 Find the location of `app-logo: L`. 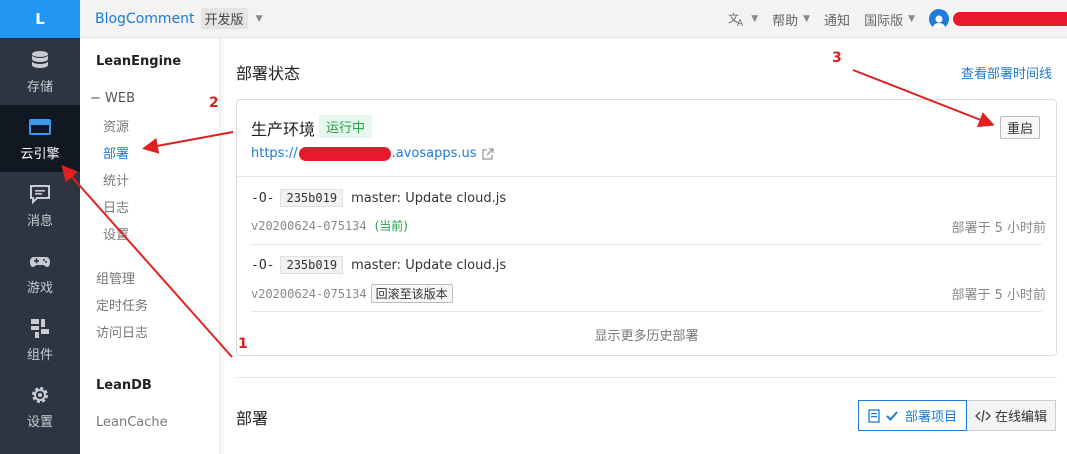

app-logo: L is located at coordinates (40, 19).